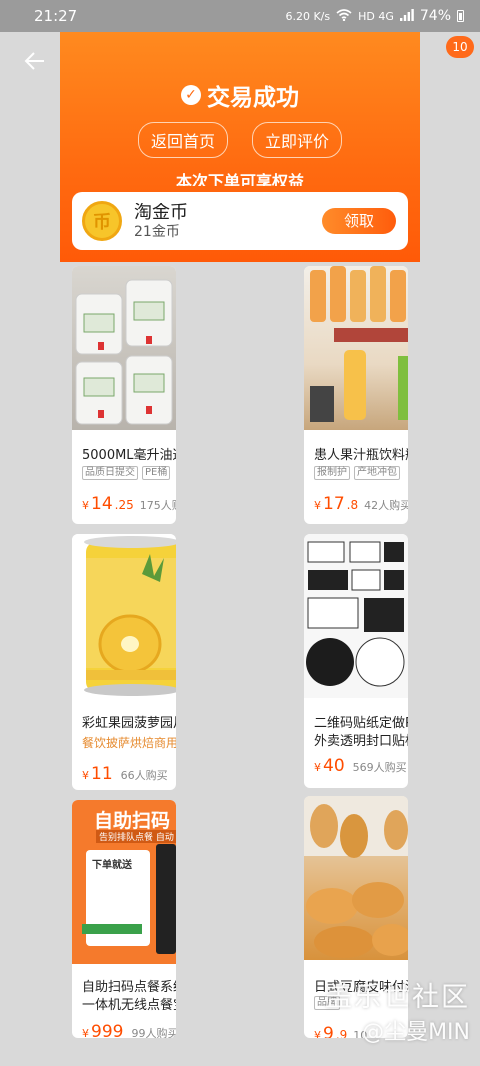 The height and width of the screenshot is (1066, 480). I want to click on product-price: ¥14.25 175人购买, so click(129, 504).